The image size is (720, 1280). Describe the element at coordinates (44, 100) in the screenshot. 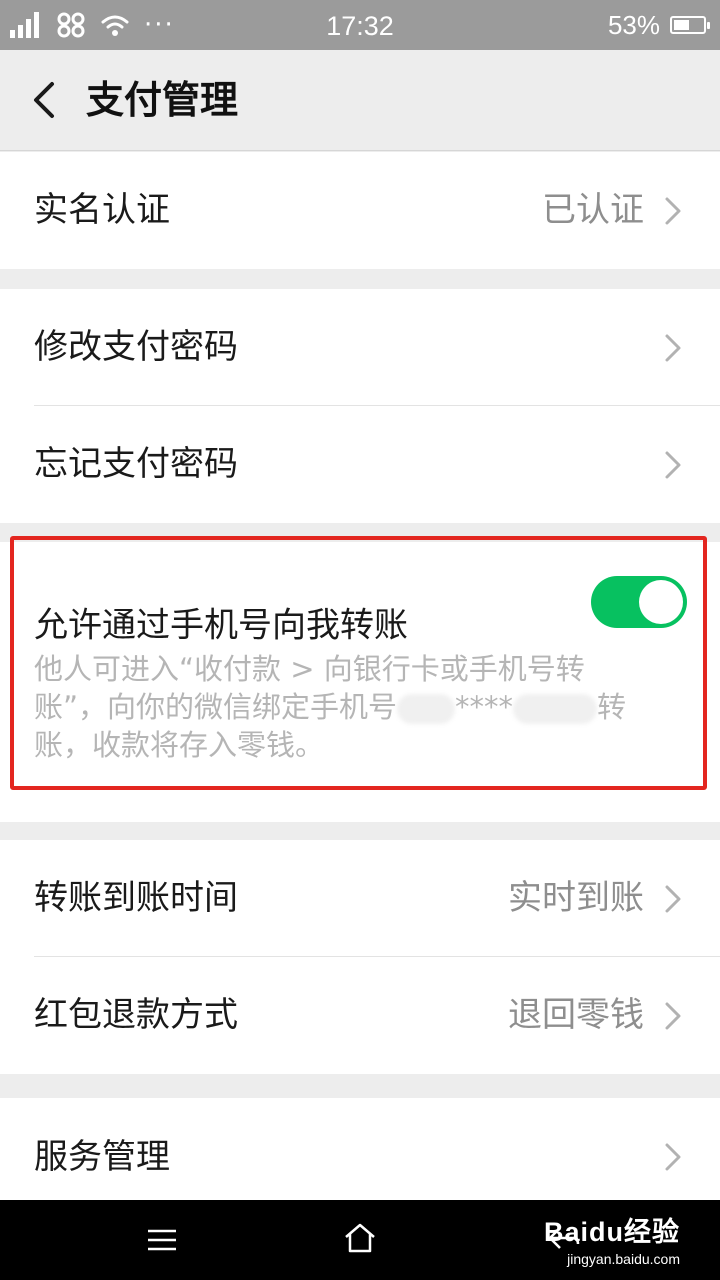

I see `back-arrow-icon` at that location.